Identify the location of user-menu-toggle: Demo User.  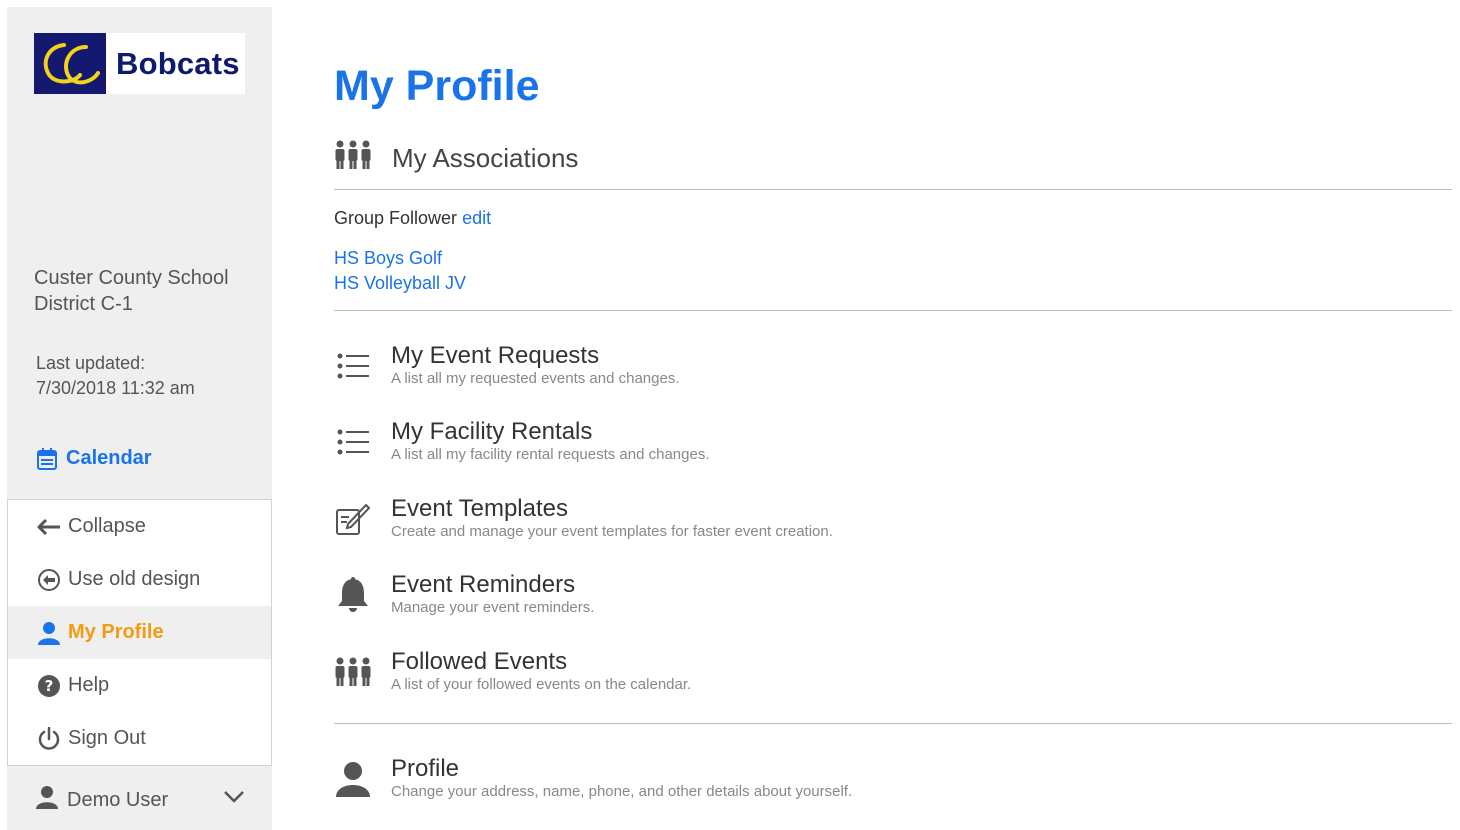
(140, 800).